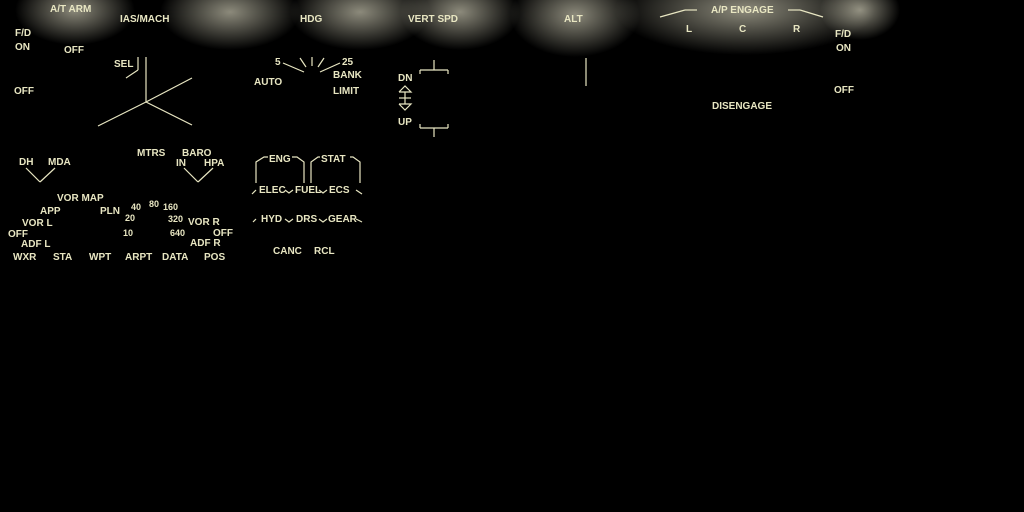  I want to click on vs-dn-label: DN, so click(405, 78).